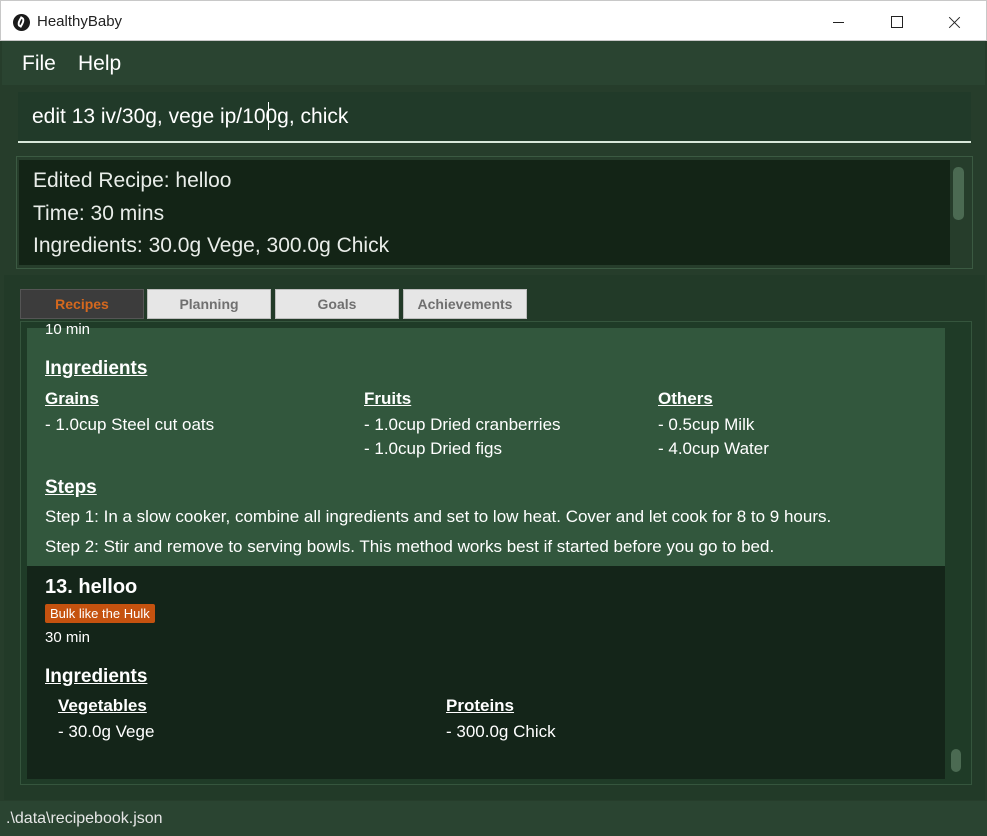 The height and width of the screenshot is (836, 987). I want to click on save-location-path: .\data\recipebook.json, so click(84, 818).